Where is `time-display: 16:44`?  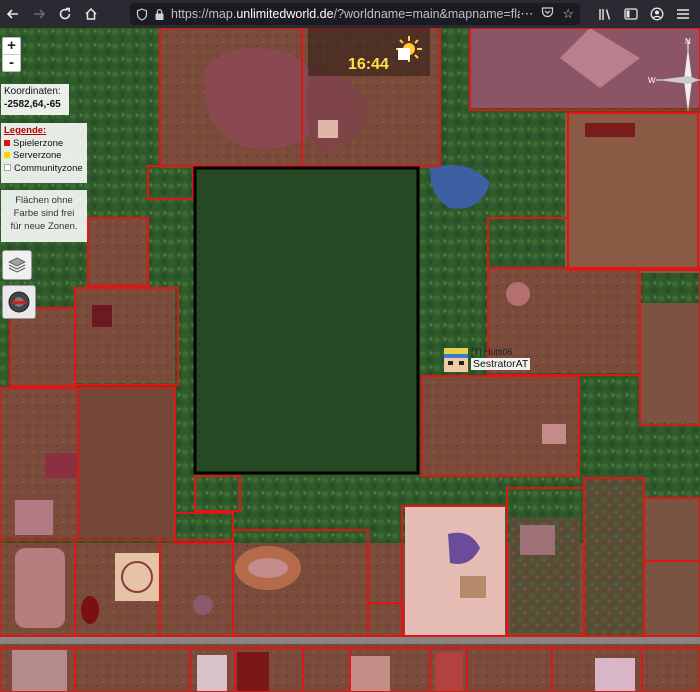
time-display: 16:44 is located at coordinates (369, 52).